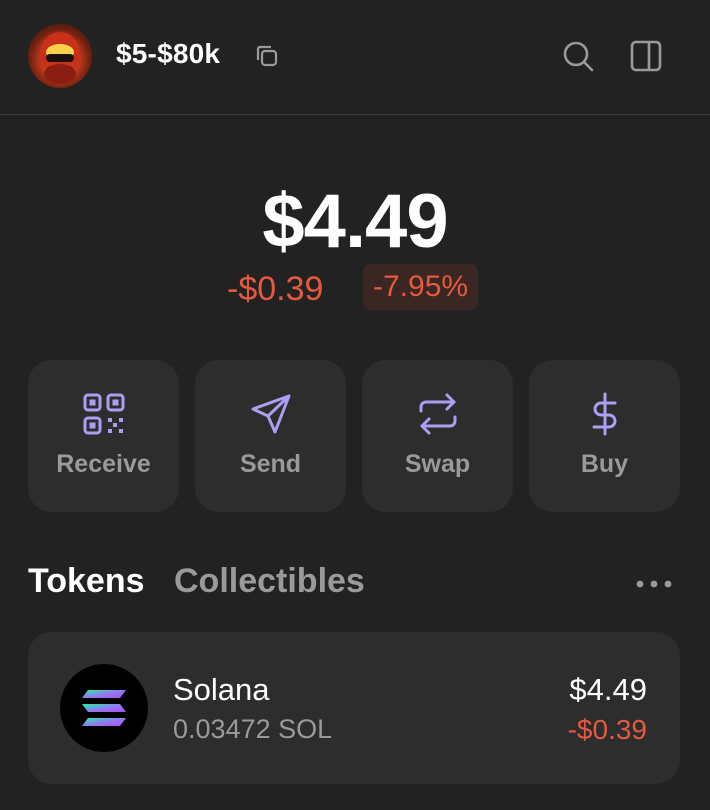 This screenshot has width=710, height=810. Describe the element at coordinates (355, 288) in the screenshot. I see `balance-change-row: -$0.39 -7.95%` at that location.